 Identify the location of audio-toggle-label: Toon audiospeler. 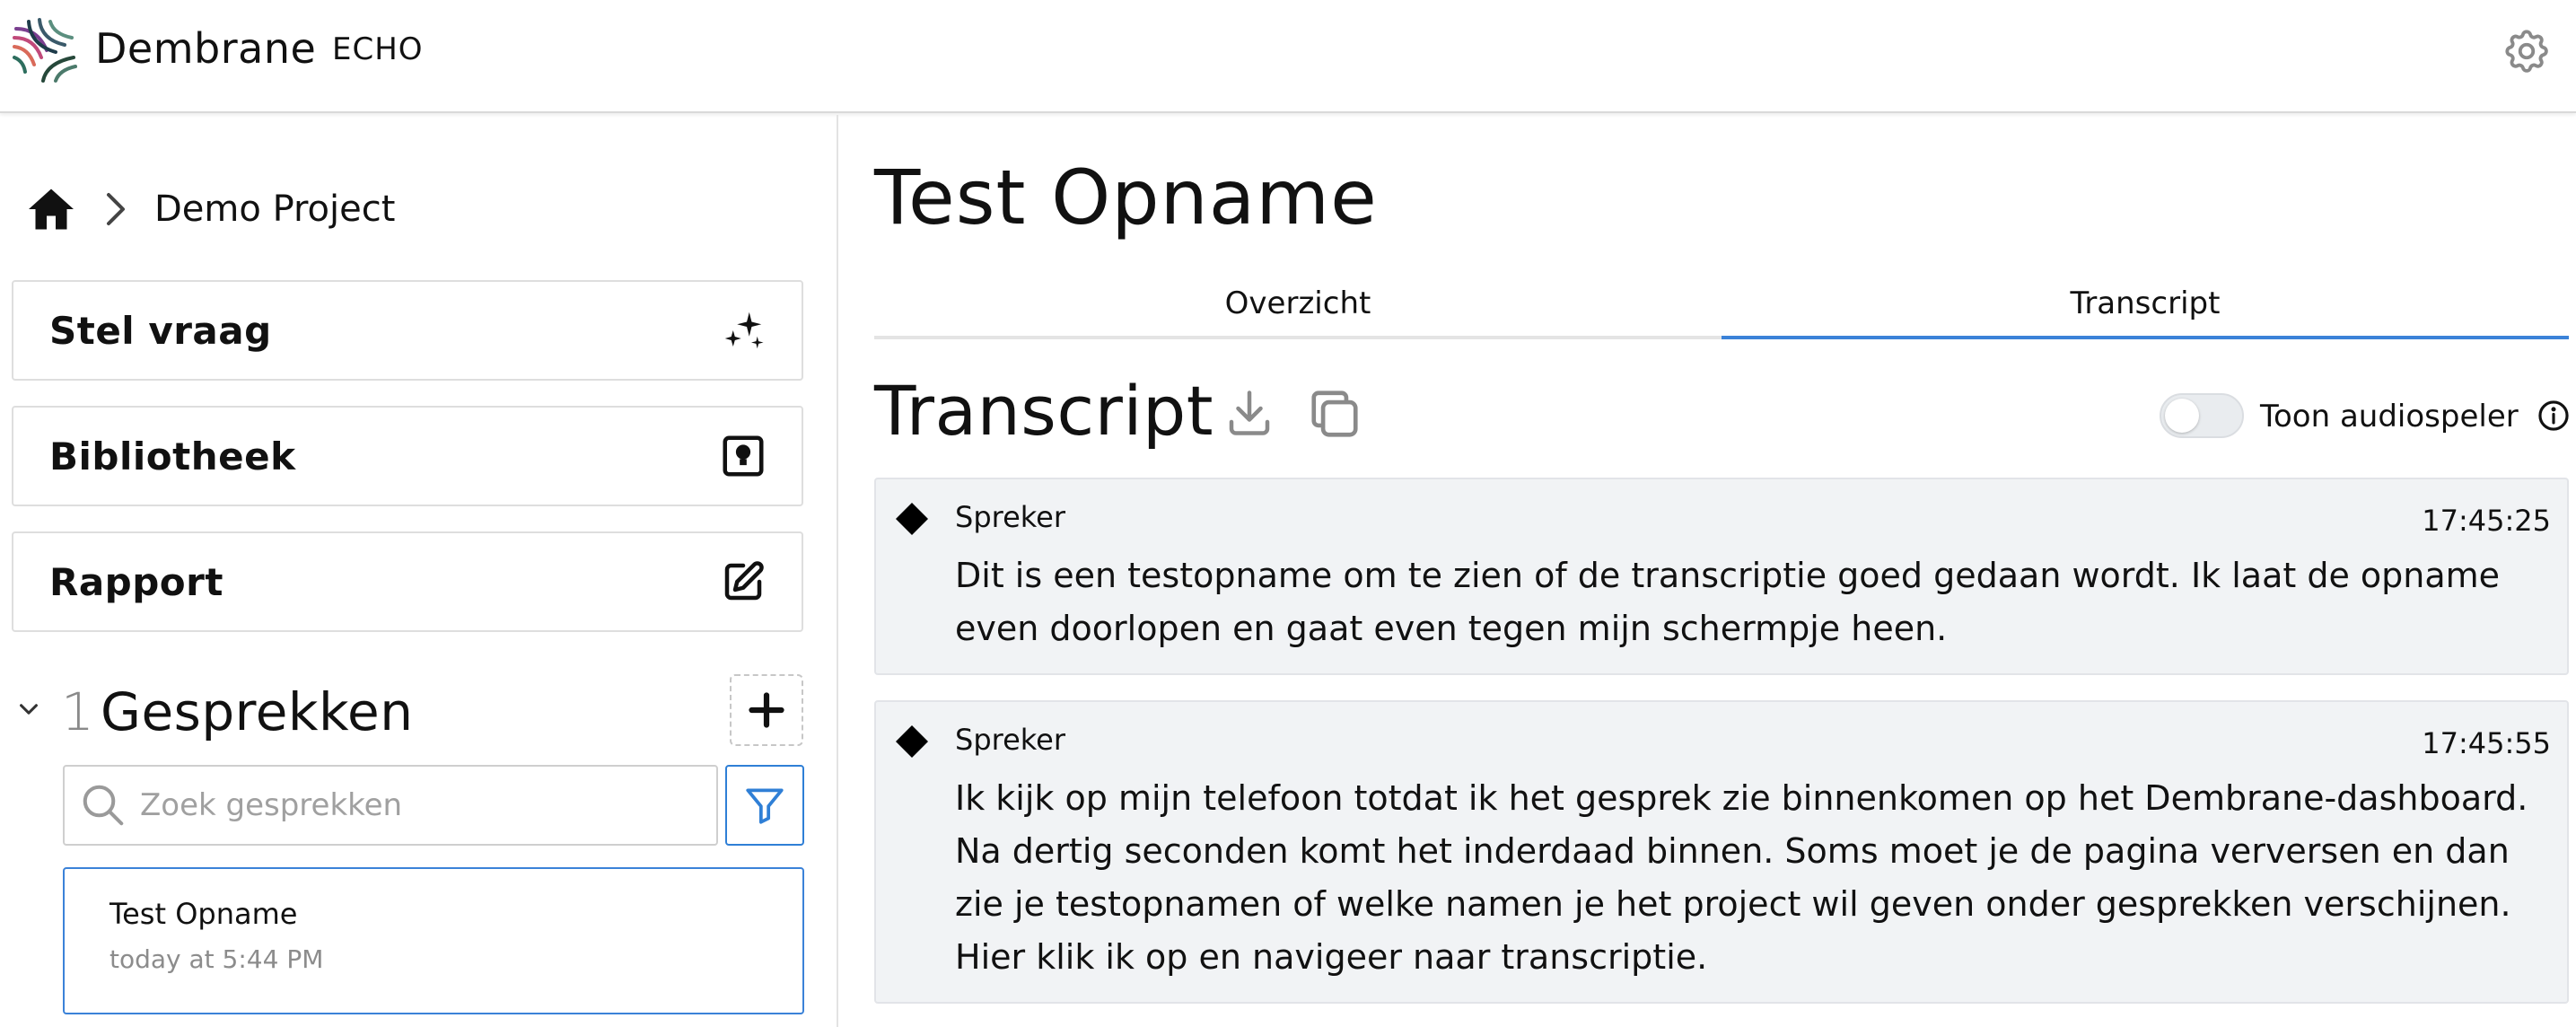
(2389, 416).